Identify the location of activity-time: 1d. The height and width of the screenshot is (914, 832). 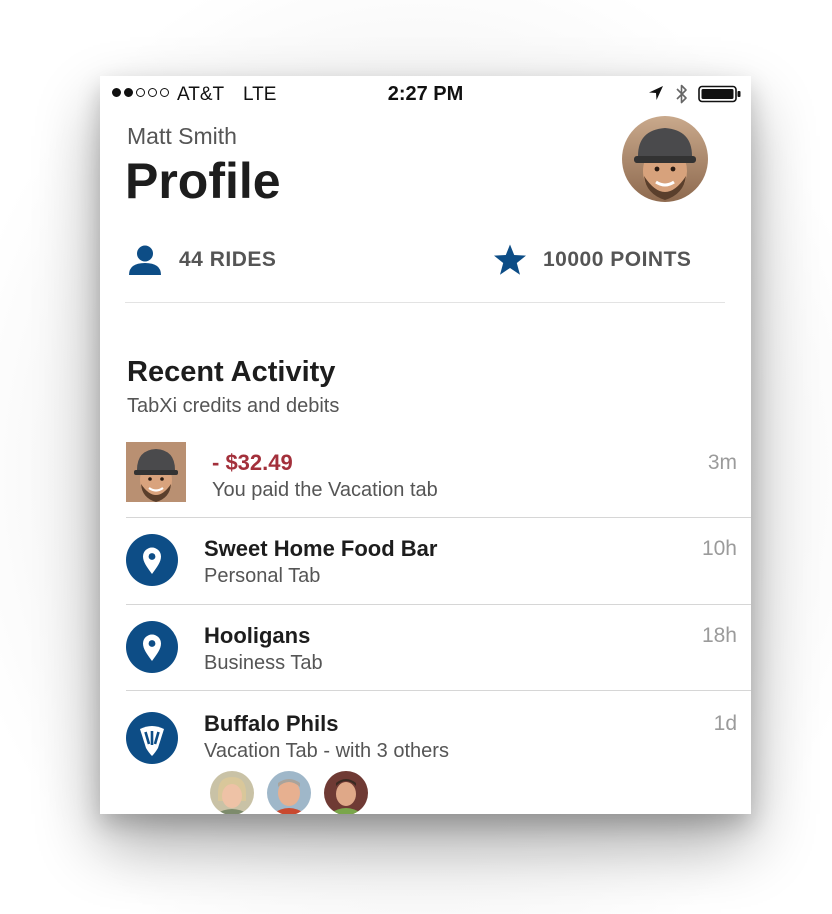
(725, 723).